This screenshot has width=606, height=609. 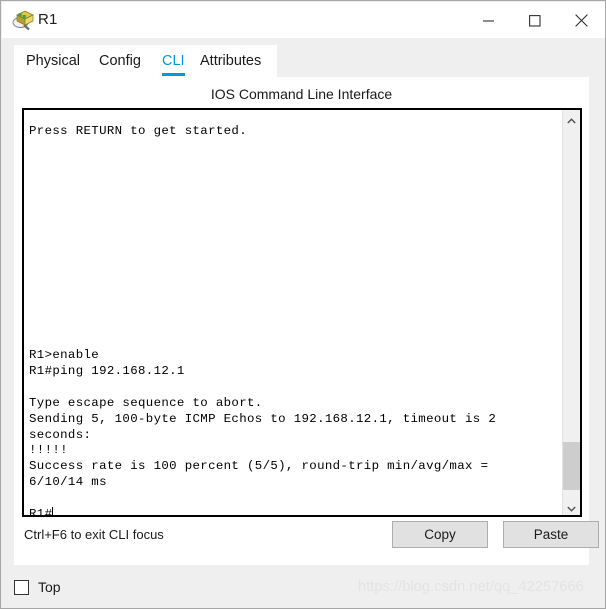 I want to click on maximize-button, so click(x=535, y=20).